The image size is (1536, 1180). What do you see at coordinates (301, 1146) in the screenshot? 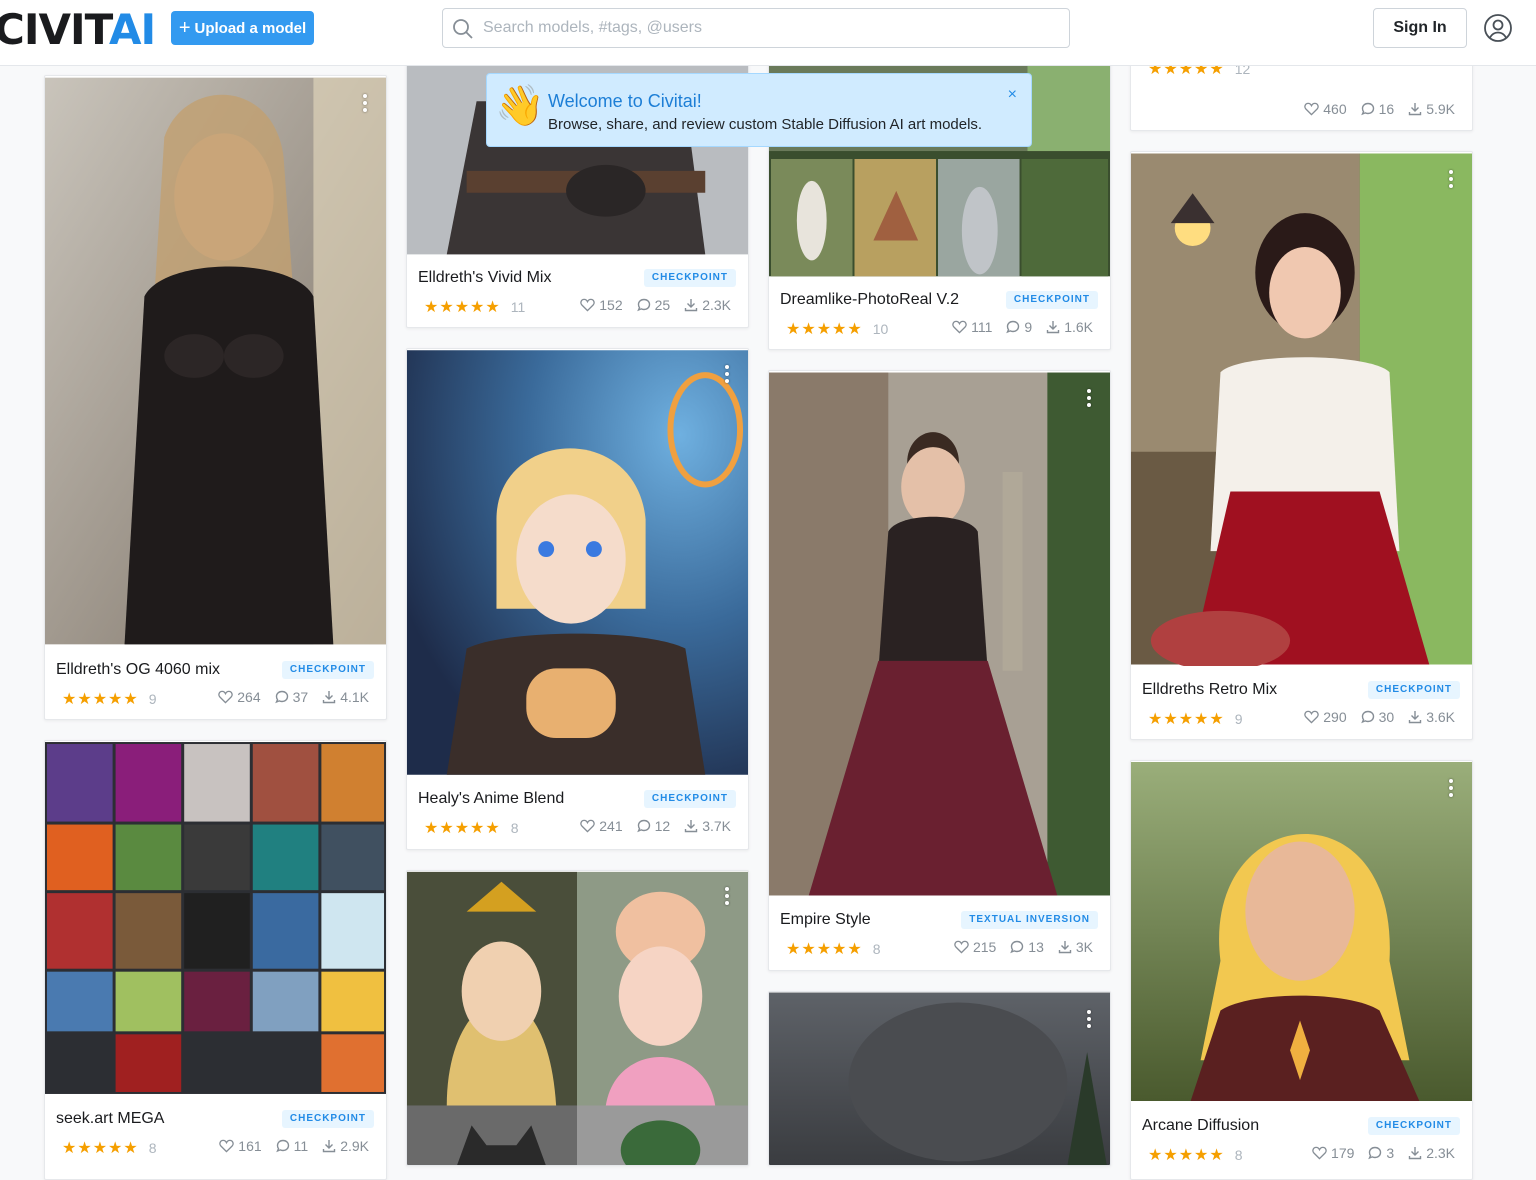
I see `comments-count: 11` at bounding box center [301, 1146].